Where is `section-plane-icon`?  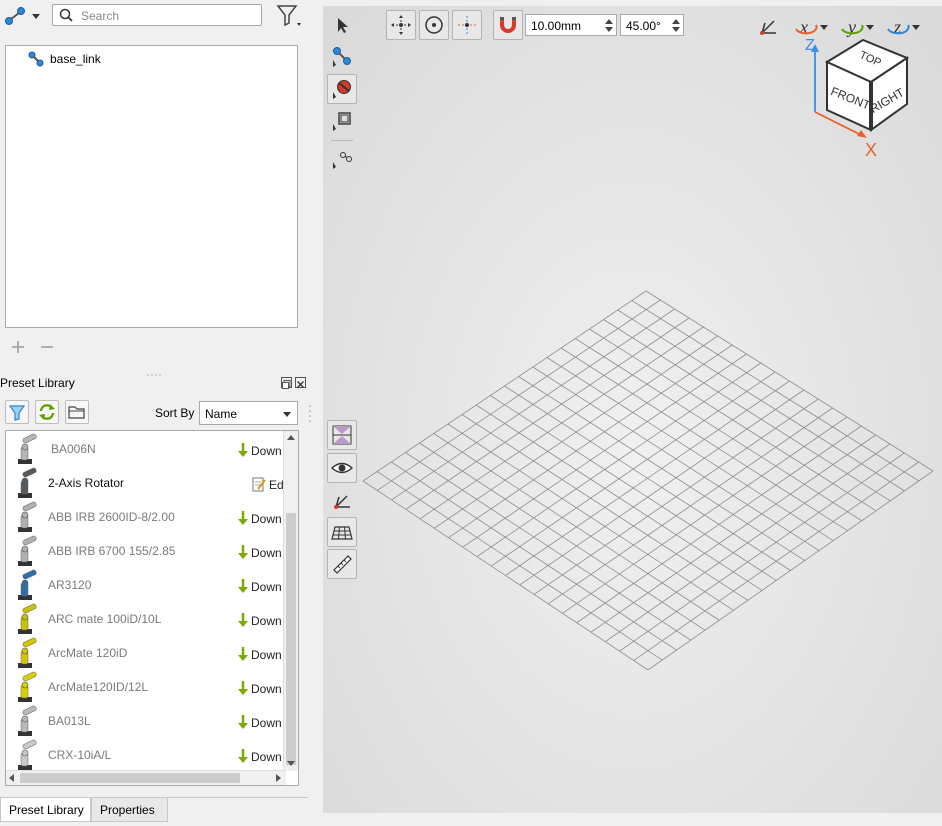
section-plane-icon is located at coordinates (342, 435).